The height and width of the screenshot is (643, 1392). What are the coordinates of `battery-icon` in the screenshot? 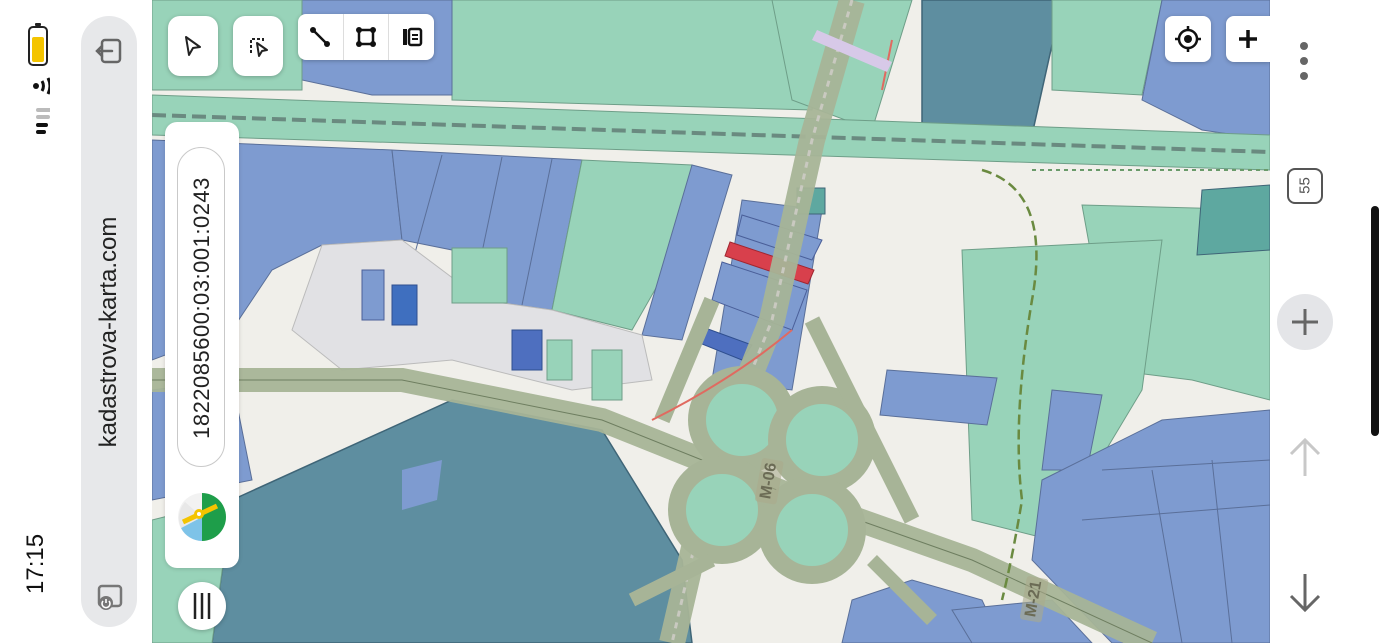 It's located at (38, 44).